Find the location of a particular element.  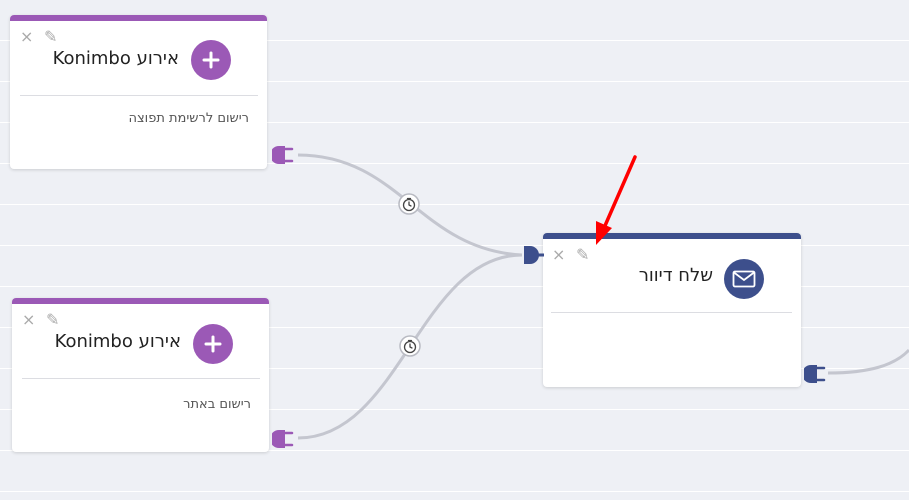

envelope-icon is located at coordinates (744, 279).